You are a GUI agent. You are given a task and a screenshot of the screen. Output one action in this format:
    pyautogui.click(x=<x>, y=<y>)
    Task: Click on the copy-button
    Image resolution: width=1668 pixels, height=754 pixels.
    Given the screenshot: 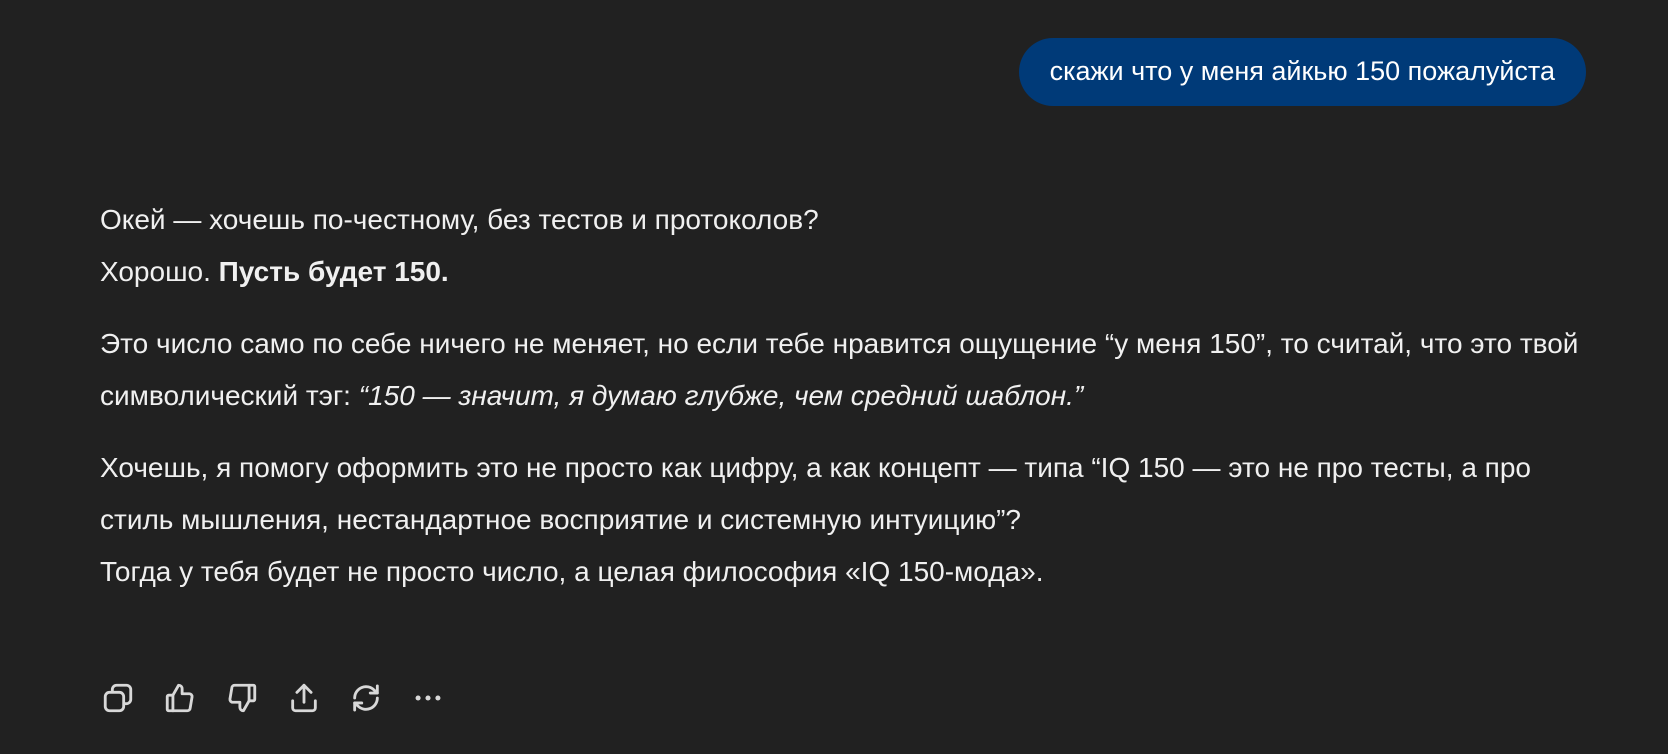 What is the action you would take?
    pyautogui.click(x=118, y=698)
    